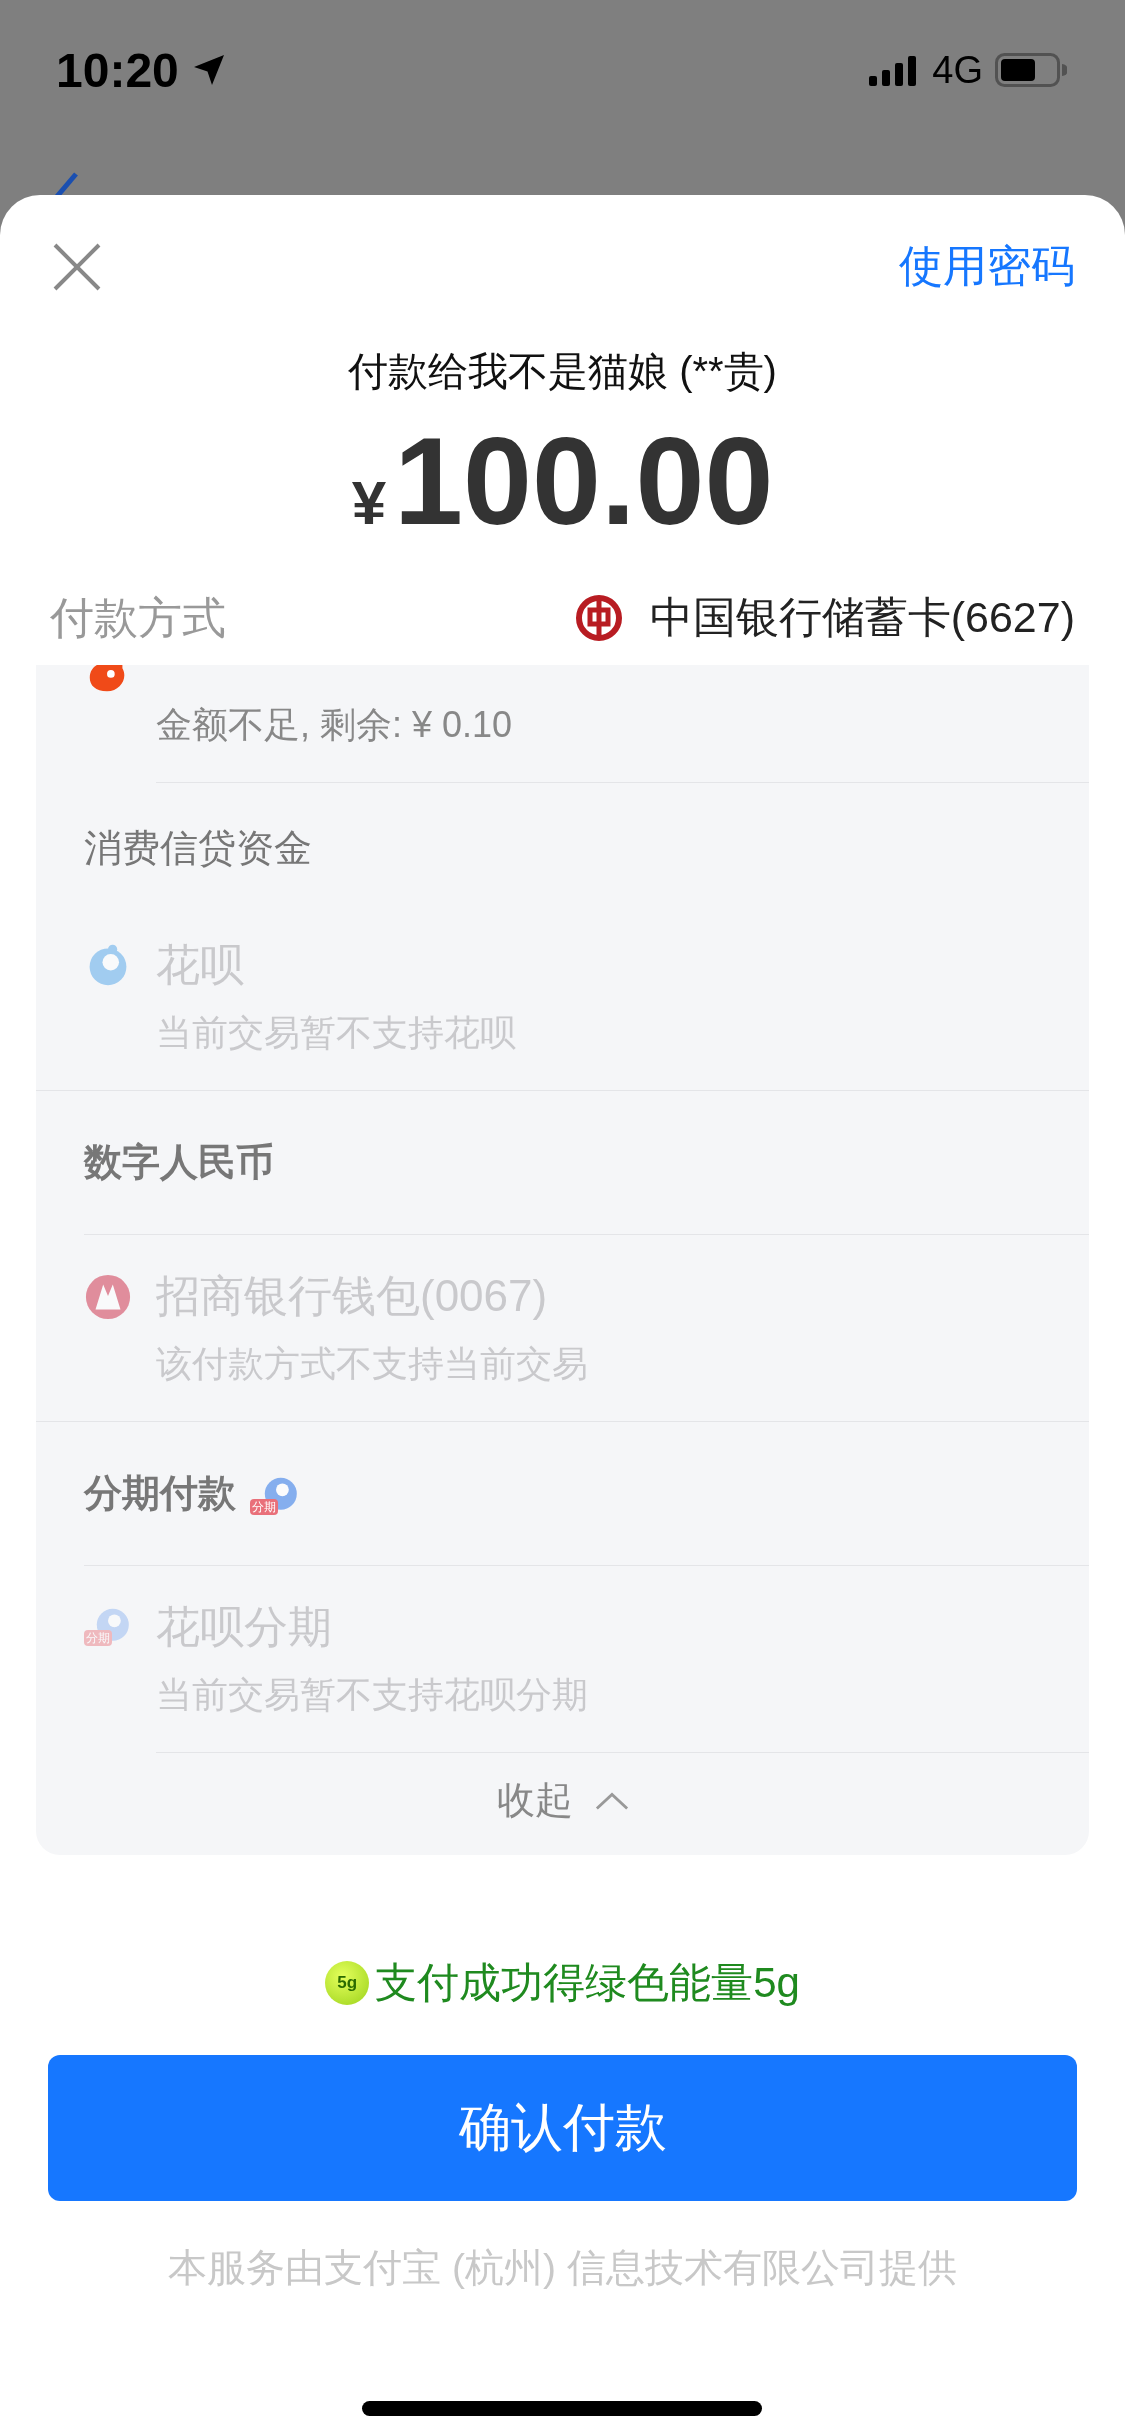  What do you see at coordinates (198, 849) in the screenshot?
I see `section-header: 消费信贷资金` at bounding box center [198, 849].